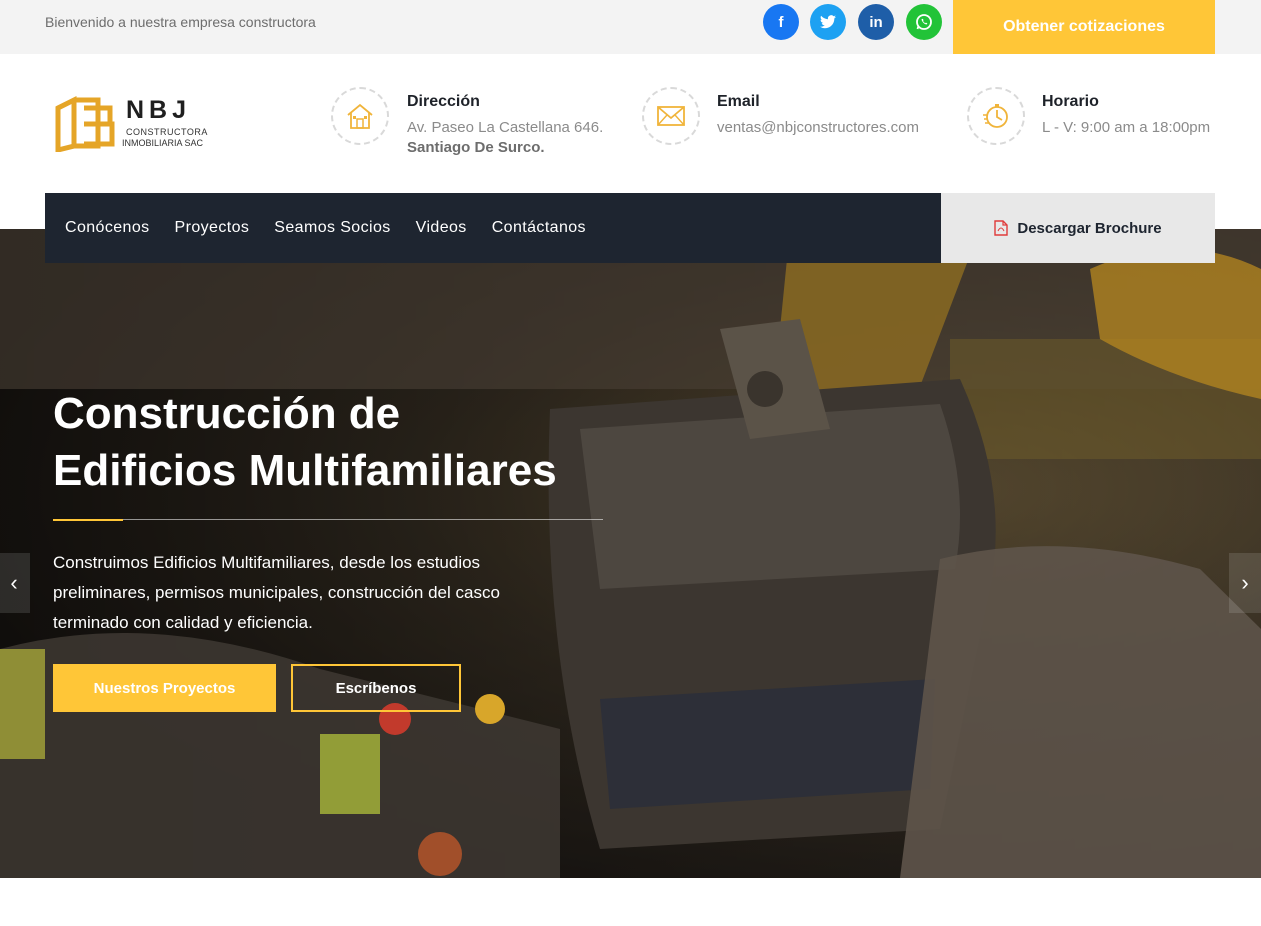 The image size is (1261, 926). I want to click on hero-divider-accent, so click(88, 520).